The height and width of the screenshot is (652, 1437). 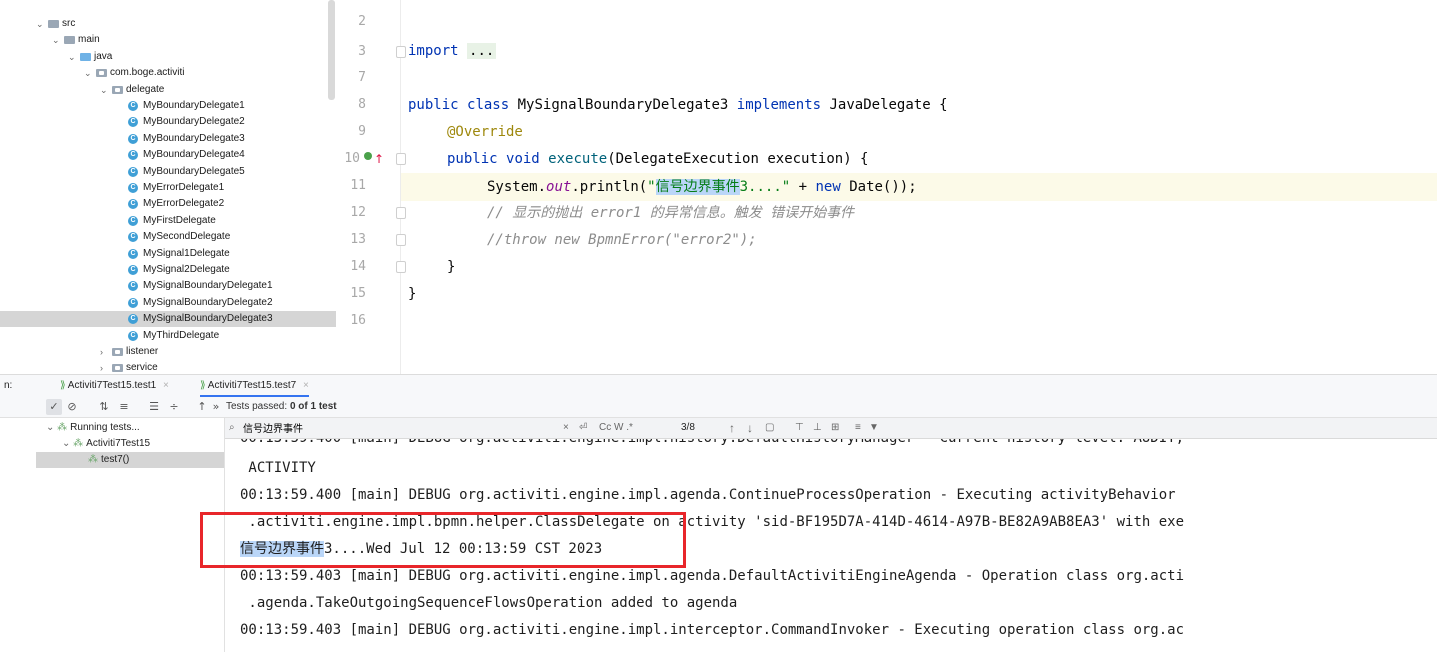 What do you see at coordinates (878, 187) in the screenshot?
I see `code-text: Date());` at bounding box center [878, 187].